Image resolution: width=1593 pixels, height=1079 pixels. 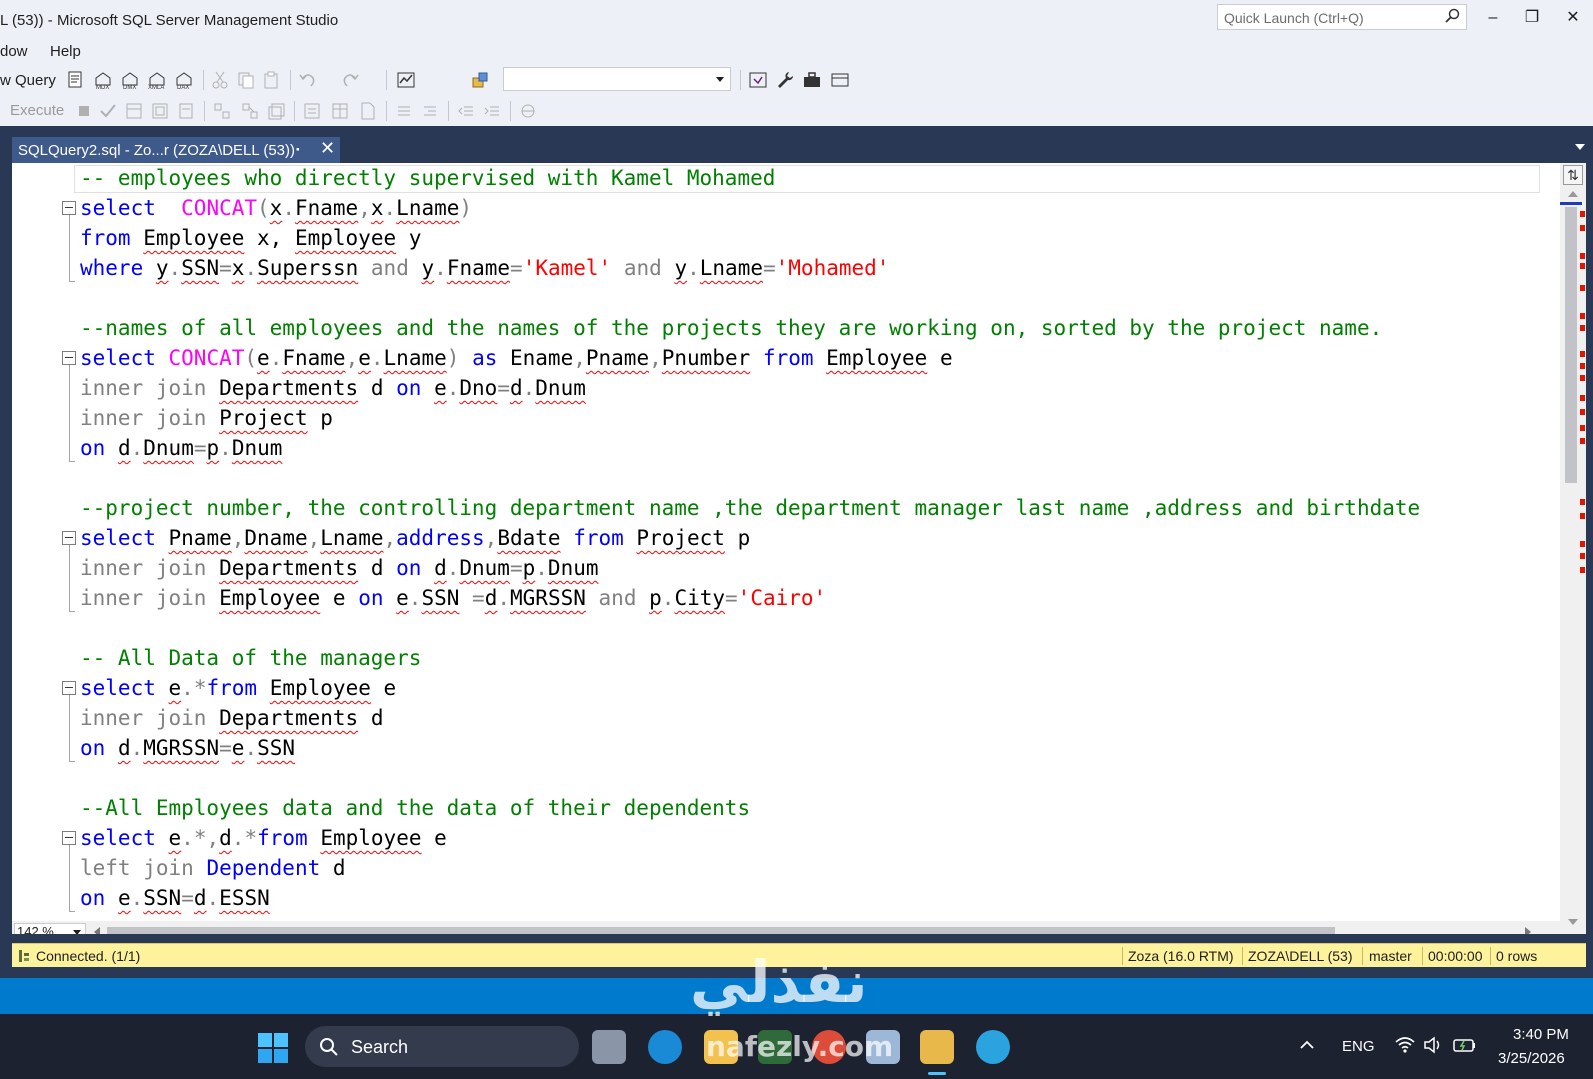 I want to click on toolbar-separator, so click(x=386, y=80).